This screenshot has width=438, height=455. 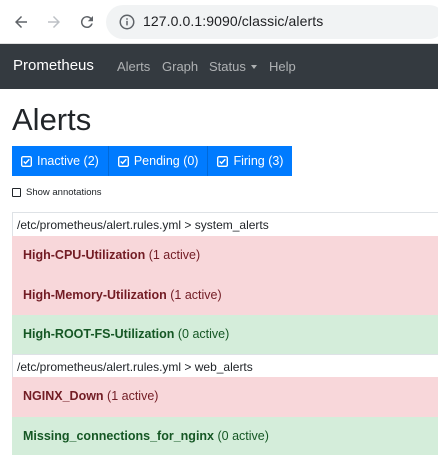 I want to click on checkbox-icon, so click(x=16, y=192).